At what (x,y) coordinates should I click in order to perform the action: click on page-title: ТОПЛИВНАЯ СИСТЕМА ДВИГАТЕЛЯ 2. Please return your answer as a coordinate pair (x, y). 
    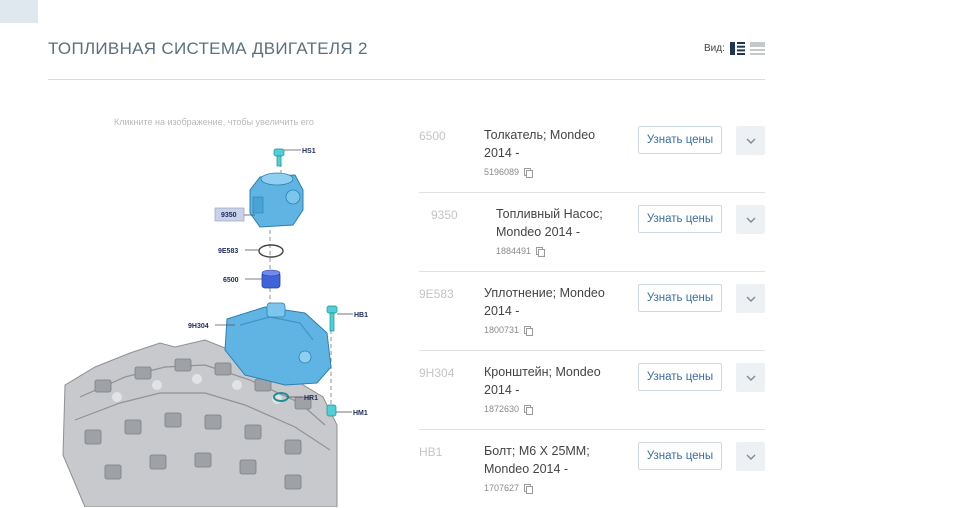
    Looking at the image, I should click on (208, 48).